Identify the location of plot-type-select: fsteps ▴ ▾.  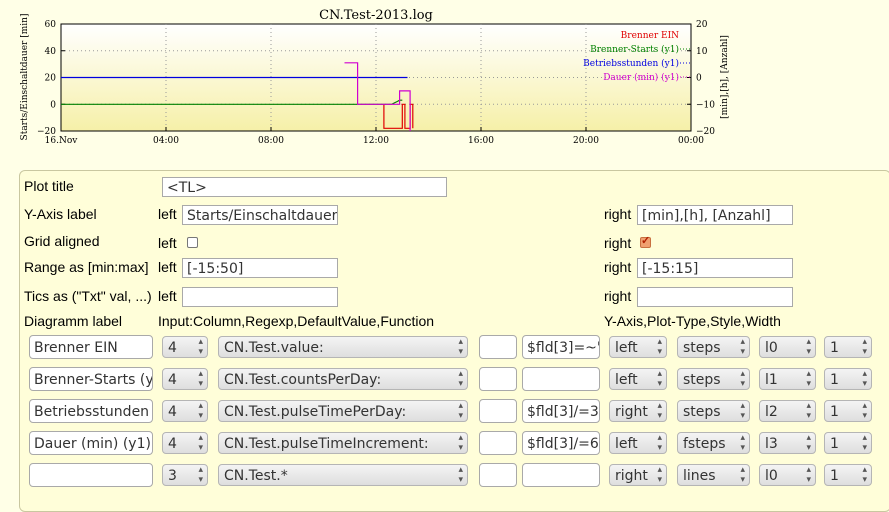
(713, 443).